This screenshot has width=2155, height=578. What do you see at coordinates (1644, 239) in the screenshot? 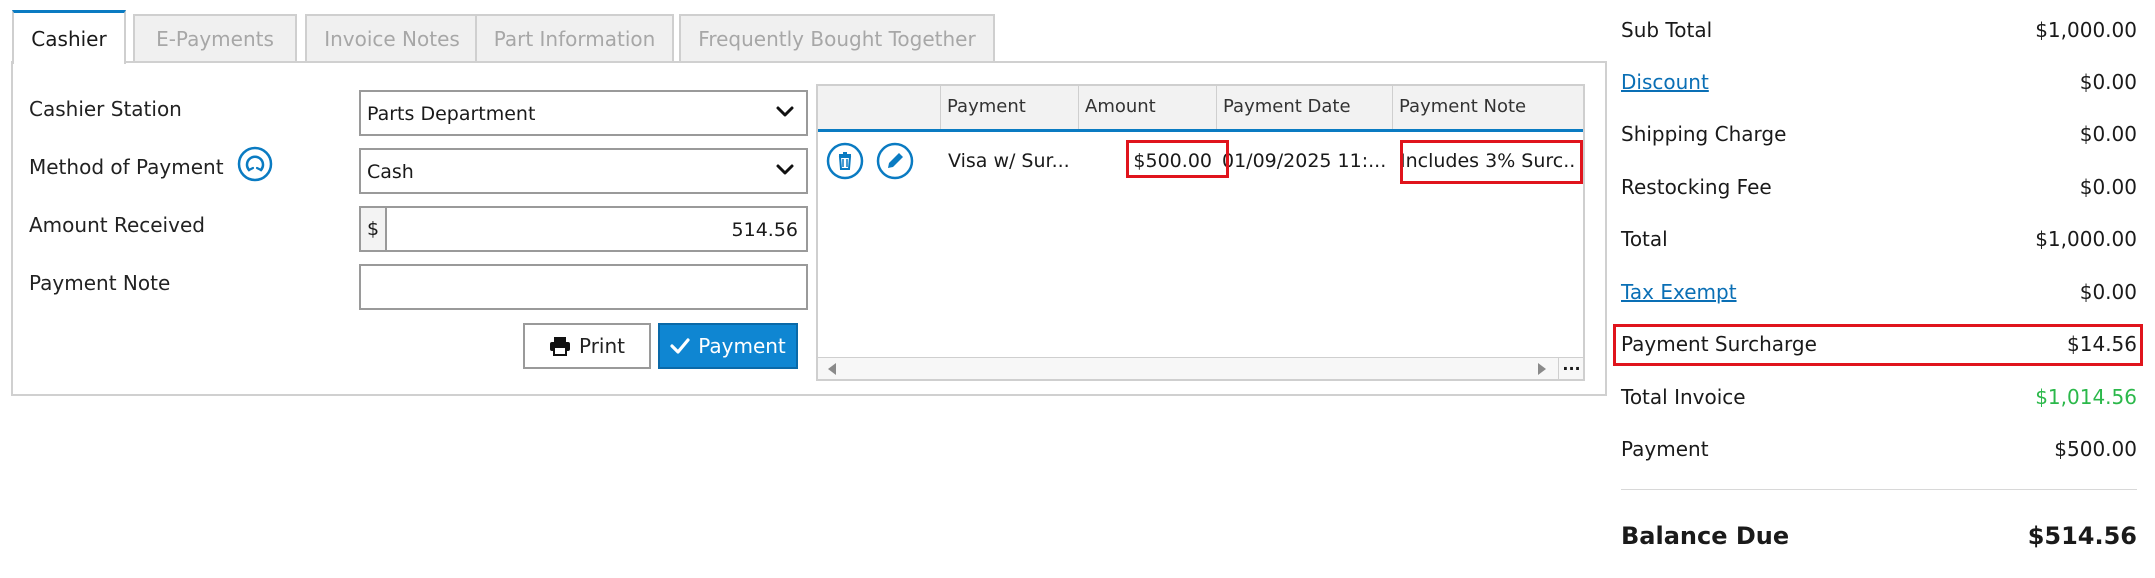
I see `summary-label: Total` at bounding box center [1644, 239].